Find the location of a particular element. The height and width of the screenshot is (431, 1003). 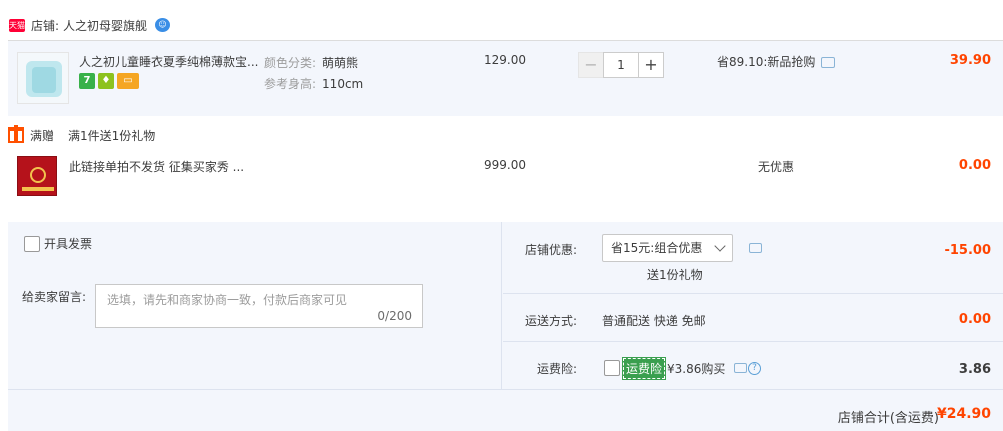

promo-text: 省89.10:新品抢购 is located at coordinates (766, 62).